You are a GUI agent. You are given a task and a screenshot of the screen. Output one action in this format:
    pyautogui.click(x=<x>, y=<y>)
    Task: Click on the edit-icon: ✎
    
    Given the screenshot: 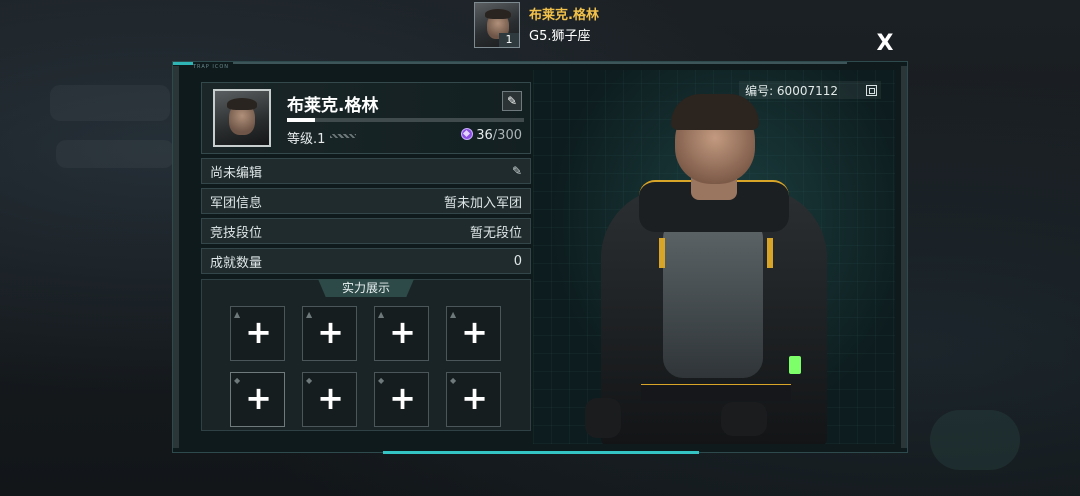 What is the action you would take?
    pyautogui.click(x=512, y=101)
    